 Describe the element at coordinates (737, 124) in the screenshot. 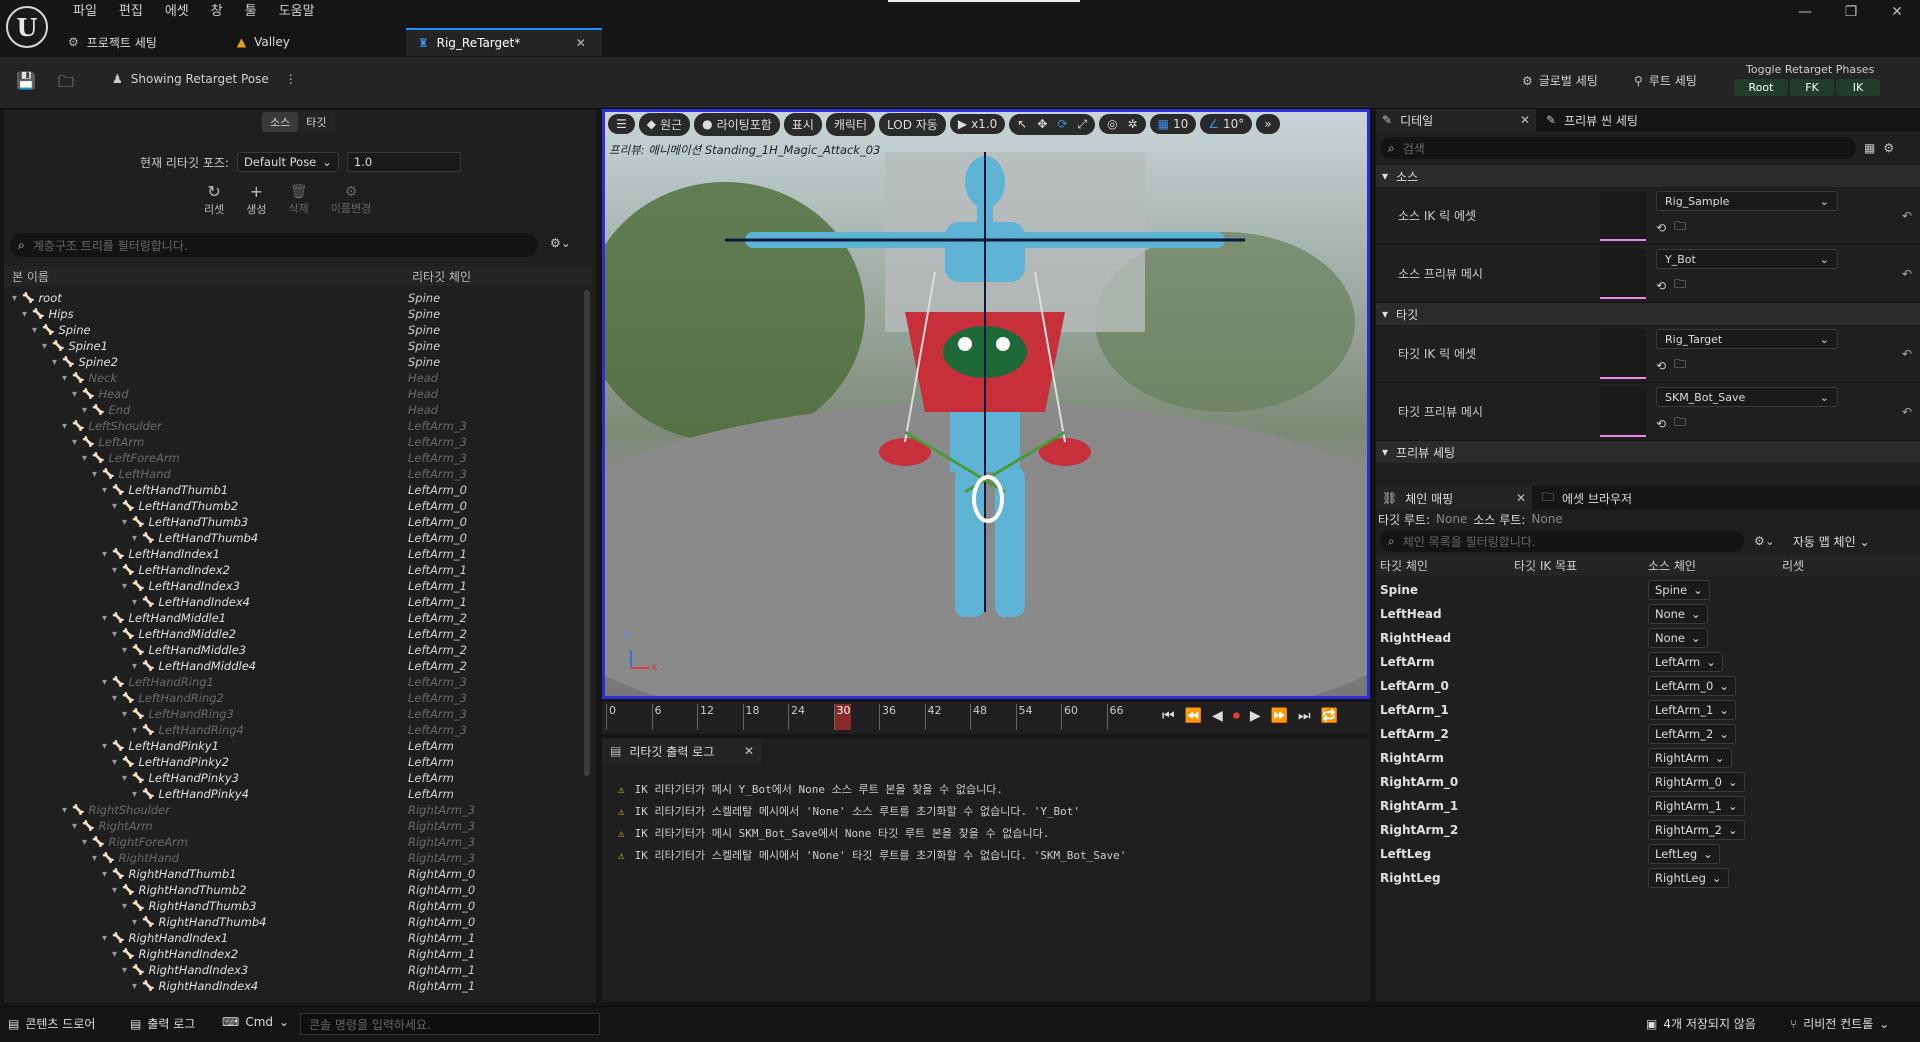

I see `lighting-button: ● 라이팅포함` at that location.